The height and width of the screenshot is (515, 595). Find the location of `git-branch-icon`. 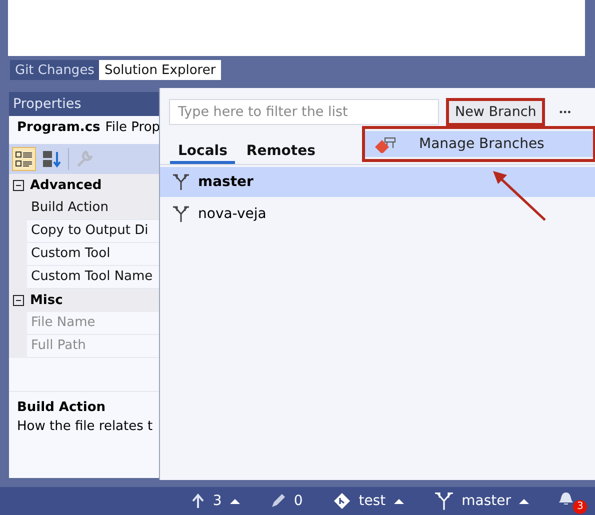

git-branch-icon is located at coordinates (386, 144).